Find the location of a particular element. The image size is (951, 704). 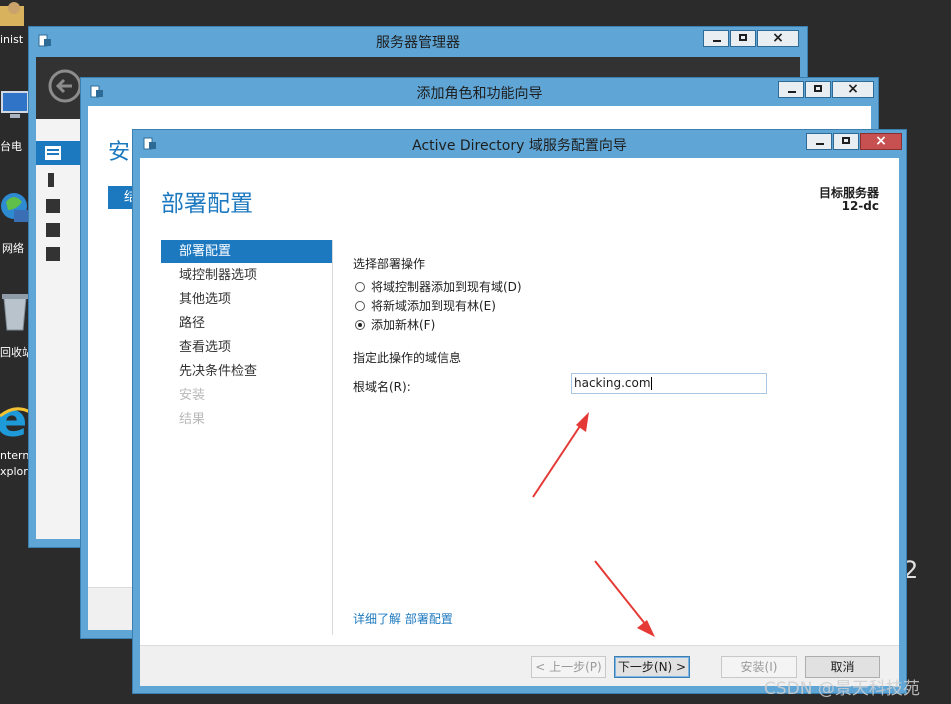

annotation-arrow-to-domain-field is located at coordinates (560, 455).